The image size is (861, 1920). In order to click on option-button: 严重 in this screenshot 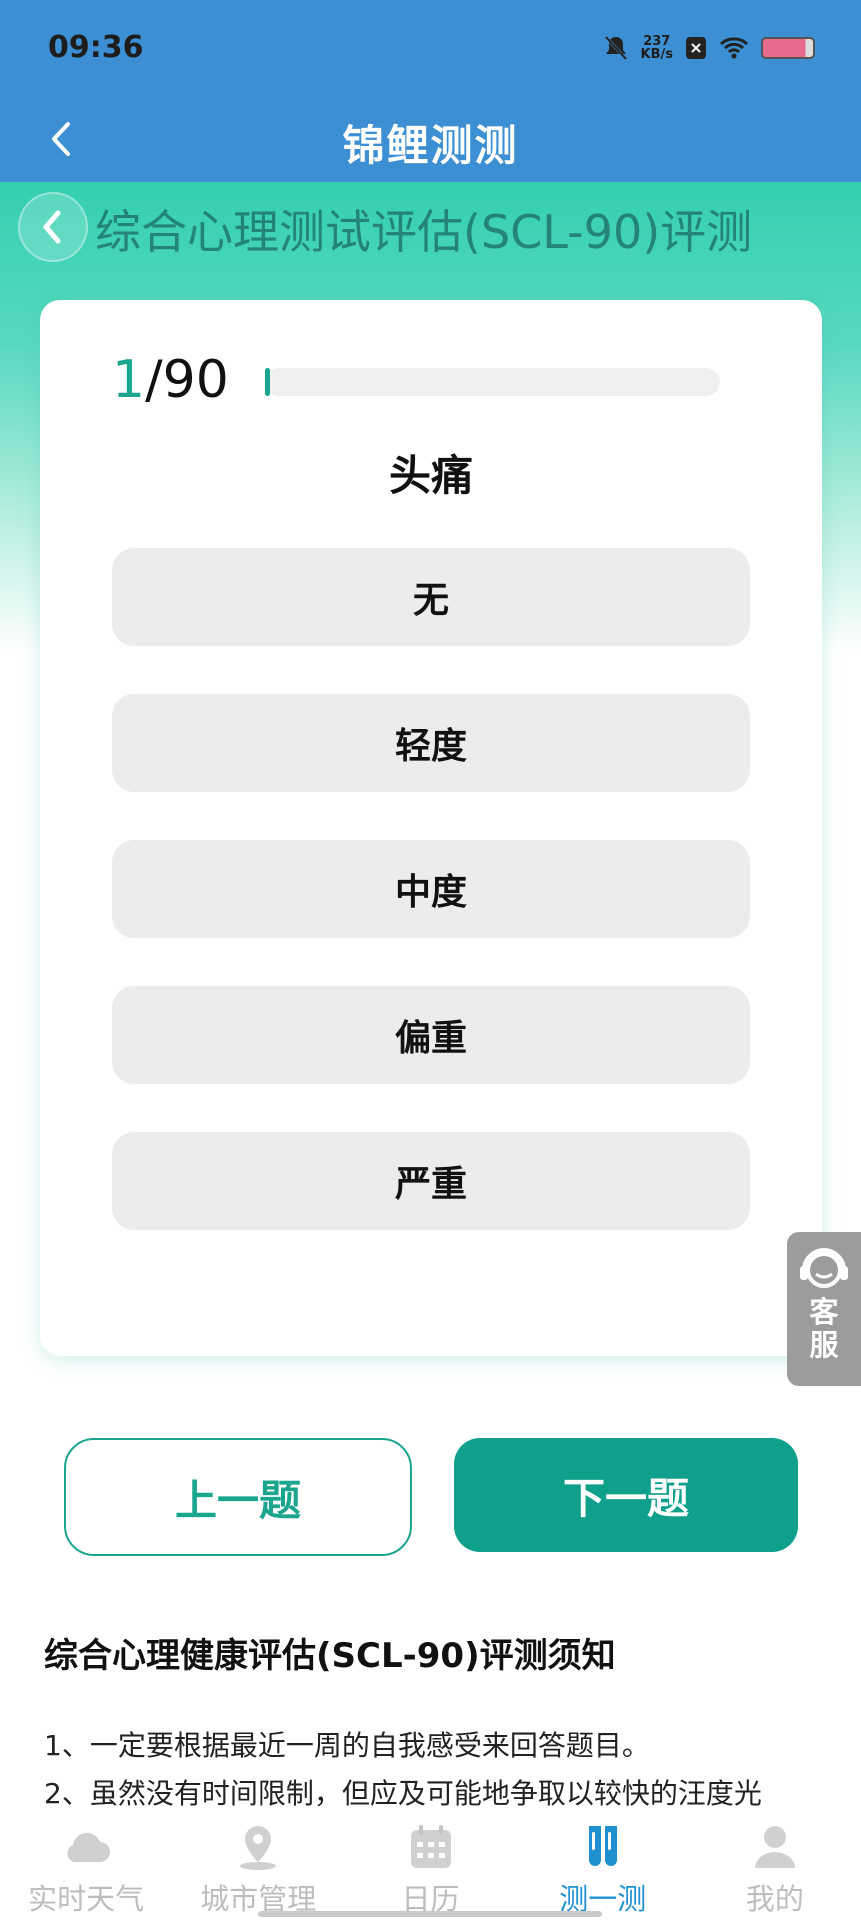, I will do `click(431, 1181)`.